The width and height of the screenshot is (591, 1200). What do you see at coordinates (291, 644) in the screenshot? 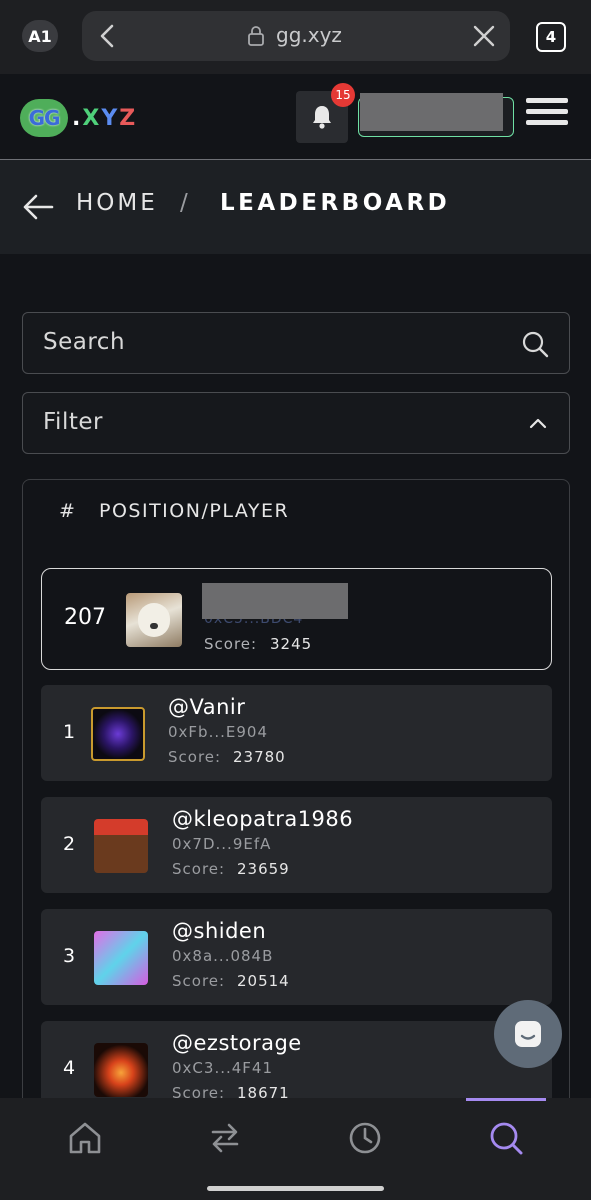
I see `score-value: 3245` at bounding box center [291, 644].